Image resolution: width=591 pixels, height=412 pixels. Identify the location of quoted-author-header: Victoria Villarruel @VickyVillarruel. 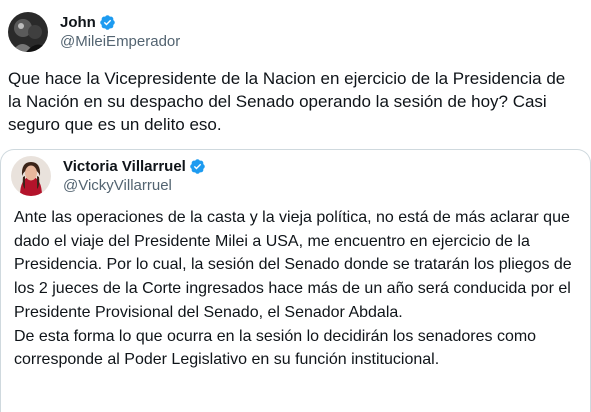
(108, 176).